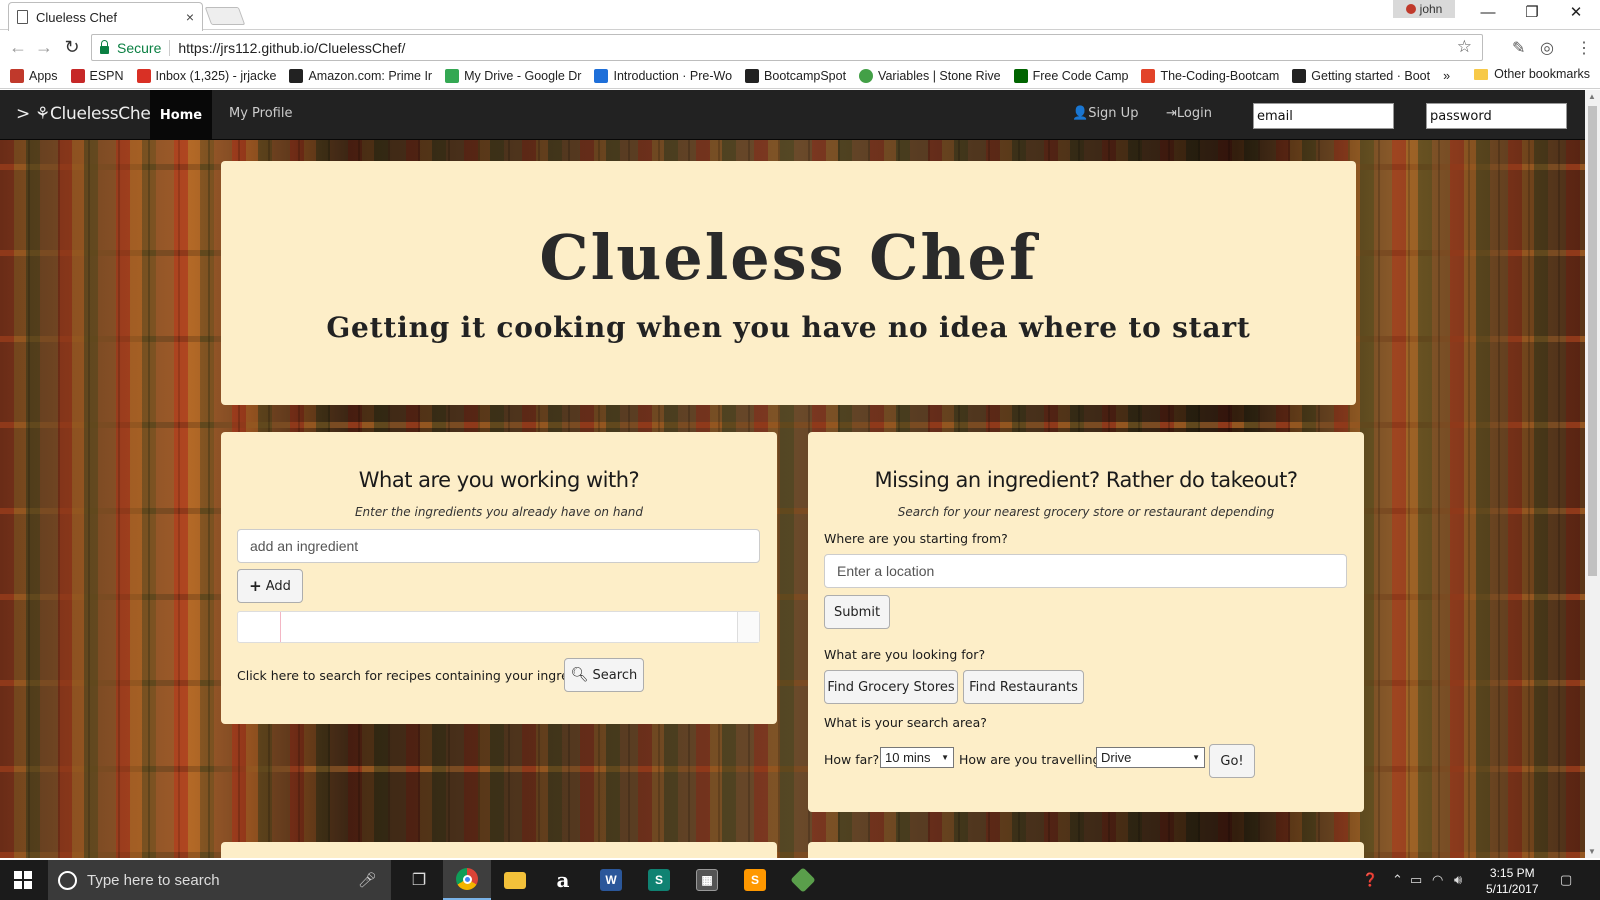 The height and width of the screenshot is (900, 1600). Describe the element at coordinates (1576, 13) in the screenshot. I see `close-window-button: ✕` at that location.